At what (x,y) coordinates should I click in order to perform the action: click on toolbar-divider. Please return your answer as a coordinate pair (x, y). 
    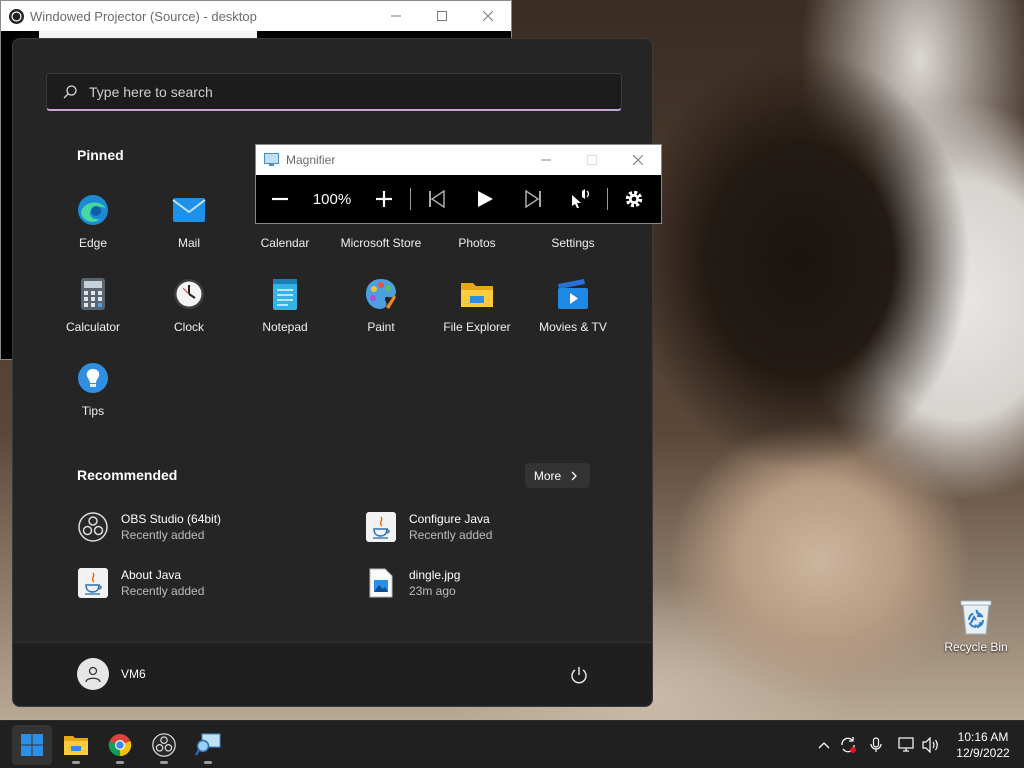
    Looking at the image, I should click on (410, 199).